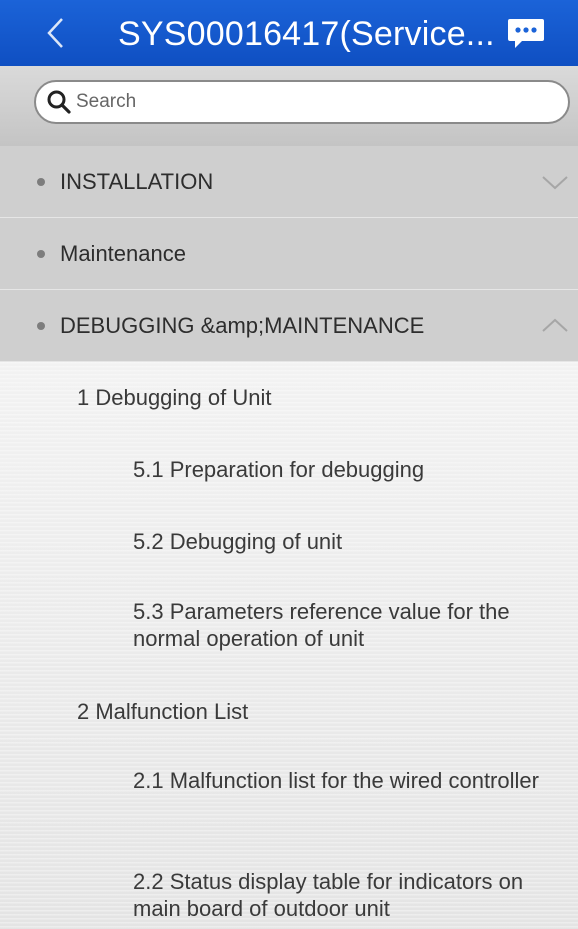 The height and width of the screenshot is (929, 578). Describe the element at coordinates (137, 181) in the screenshot. I see `category-label: INSTALLATION` at that location.